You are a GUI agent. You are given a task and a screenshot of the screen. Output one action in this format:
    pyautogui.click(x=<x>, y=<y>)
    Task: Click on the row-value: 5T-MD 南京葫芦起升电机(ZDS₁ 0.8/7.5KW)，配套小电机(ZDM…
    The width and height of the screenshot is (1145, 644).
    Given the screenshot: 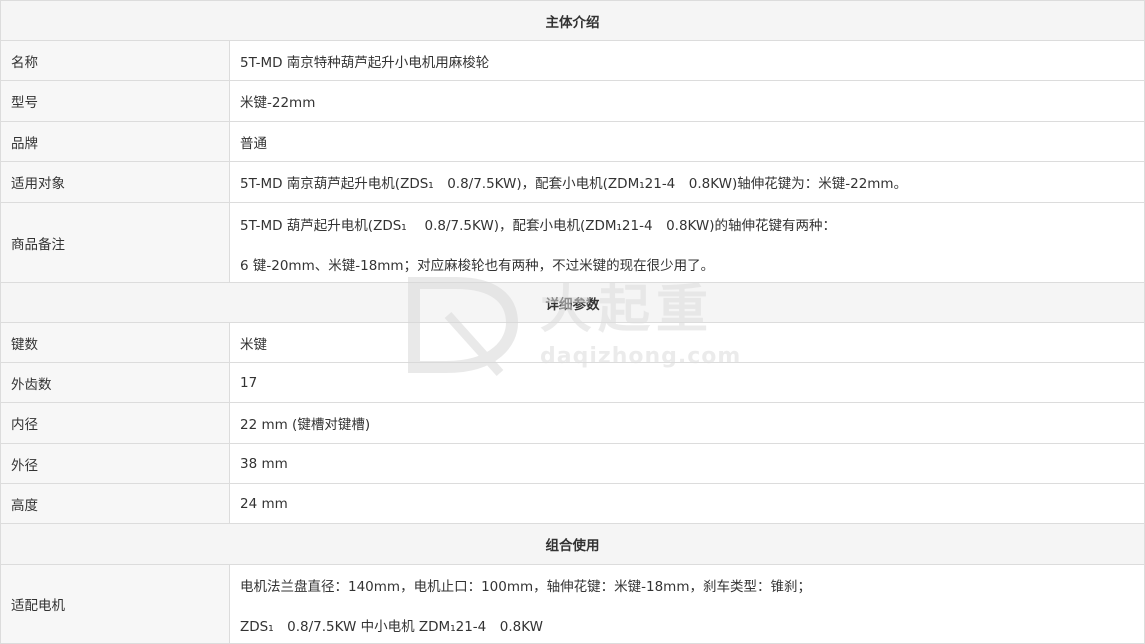 What is the action you would take?
    pyautogui.click(x=687, y=182)
    